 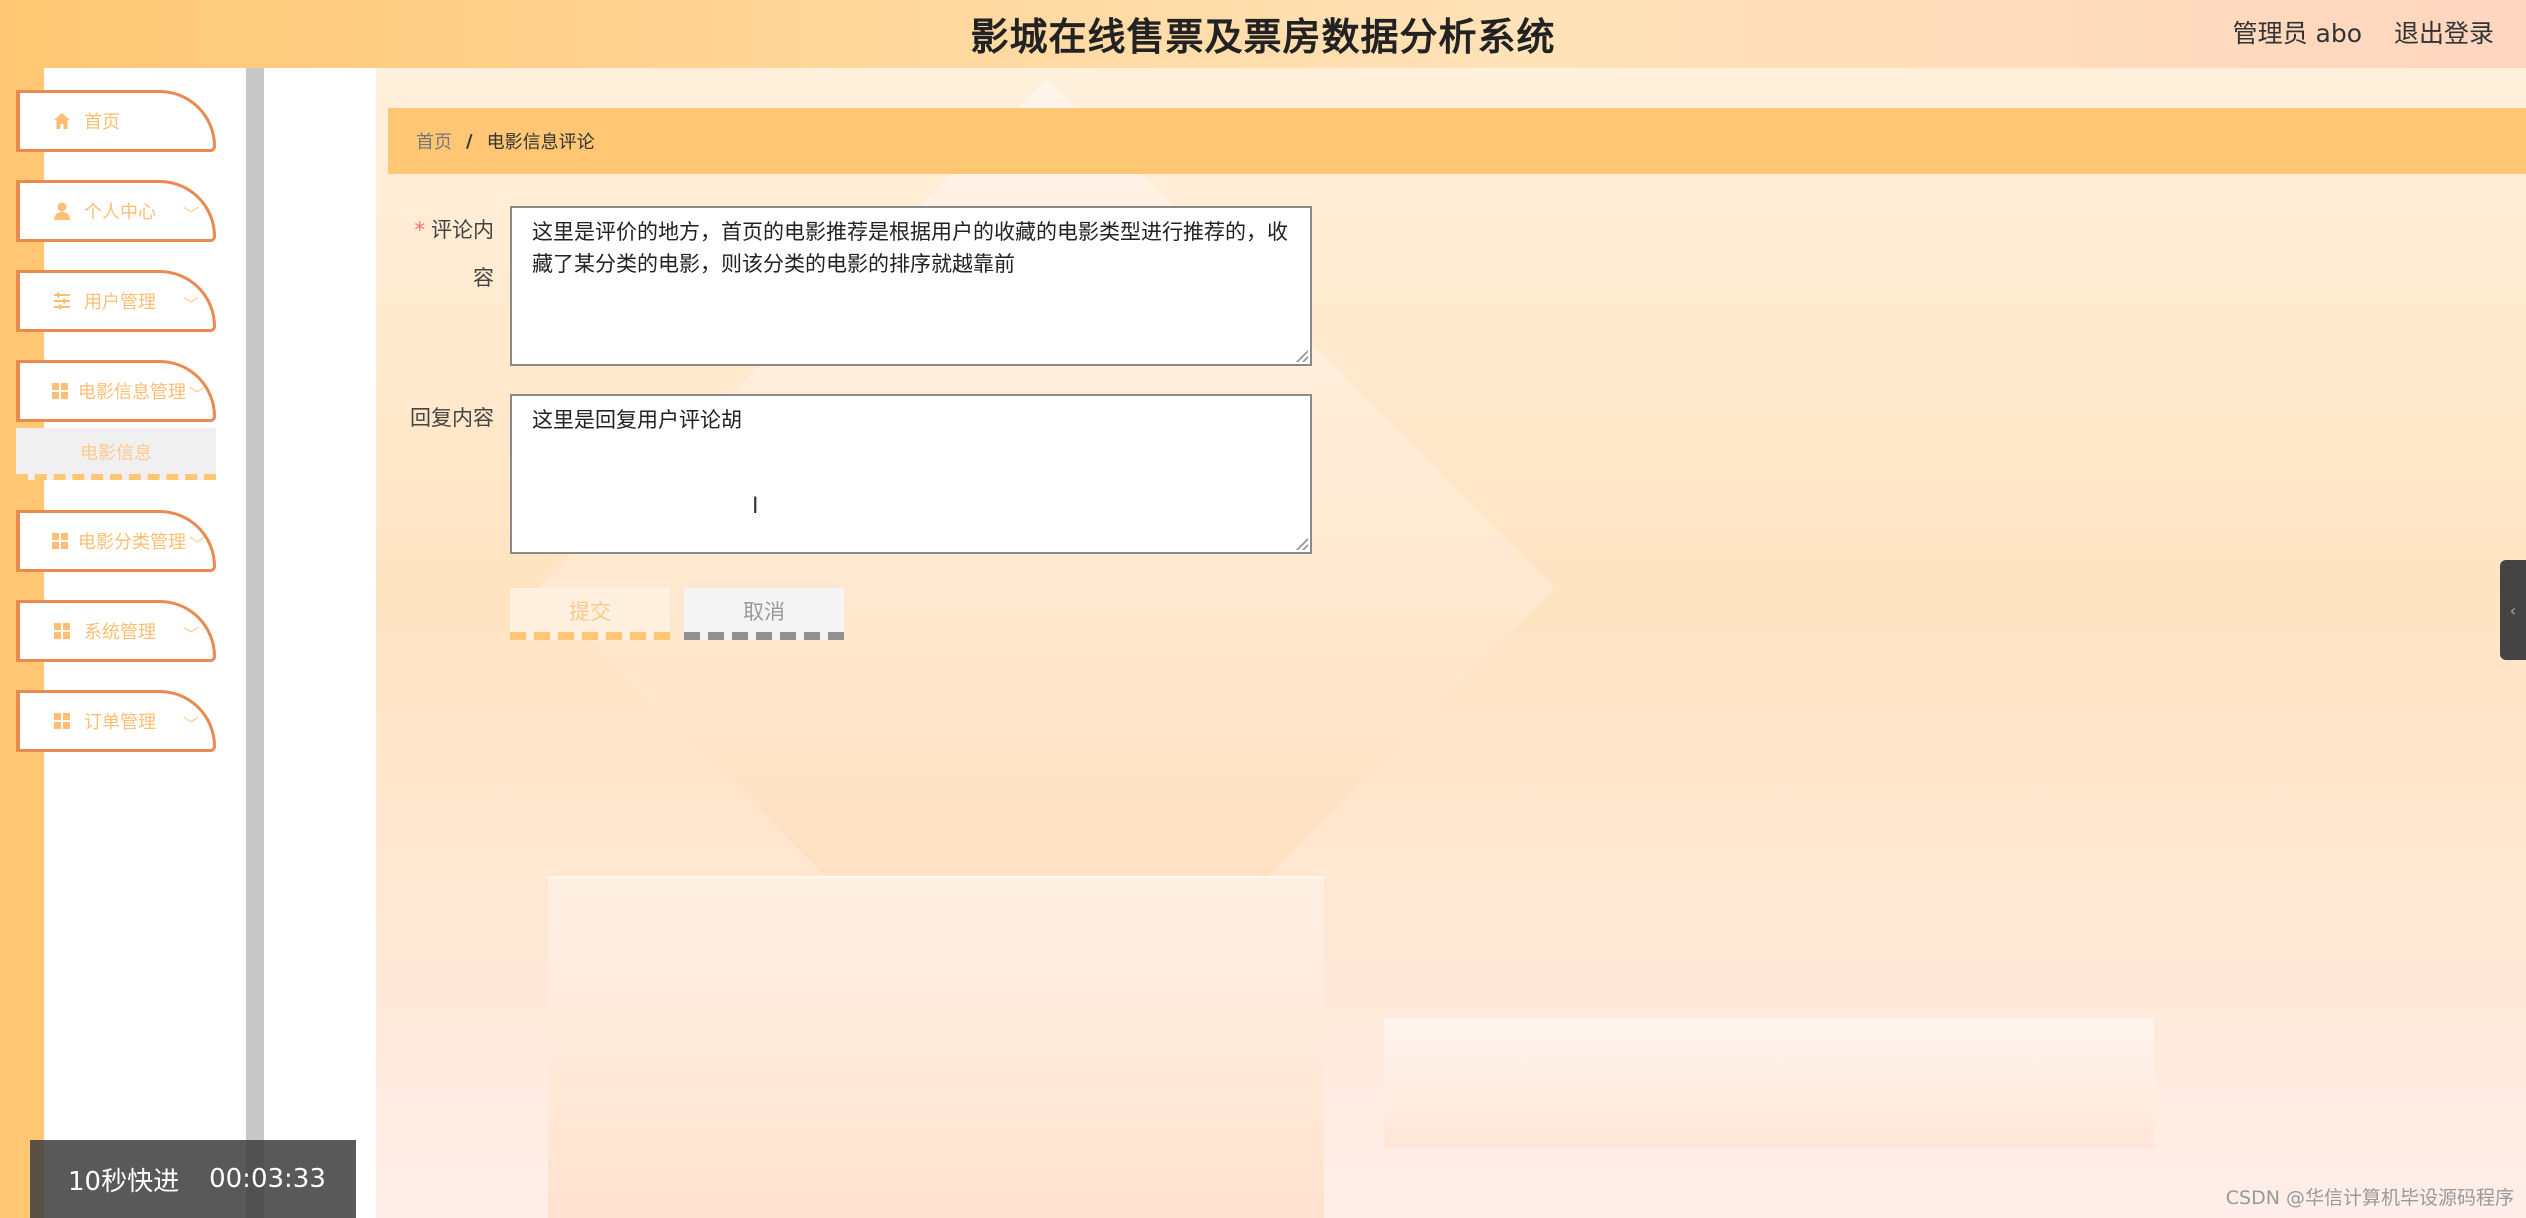 I want to click on sidebar-item-home: 首页, so click(x=116, y=121).